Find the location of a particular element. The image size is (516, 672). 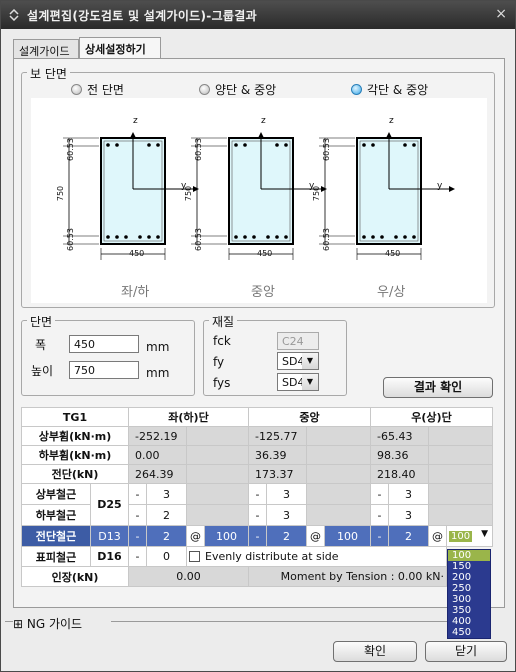

fck-label: fck is located at coordinates (222, 341).